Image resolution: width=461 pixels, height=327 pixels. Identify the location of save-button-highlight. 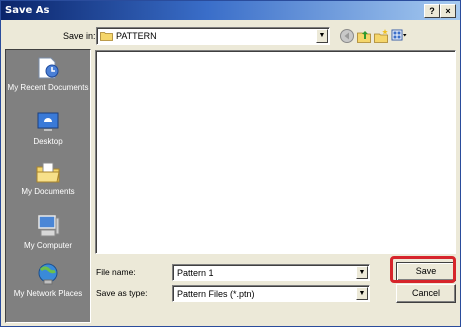
(423, 269).